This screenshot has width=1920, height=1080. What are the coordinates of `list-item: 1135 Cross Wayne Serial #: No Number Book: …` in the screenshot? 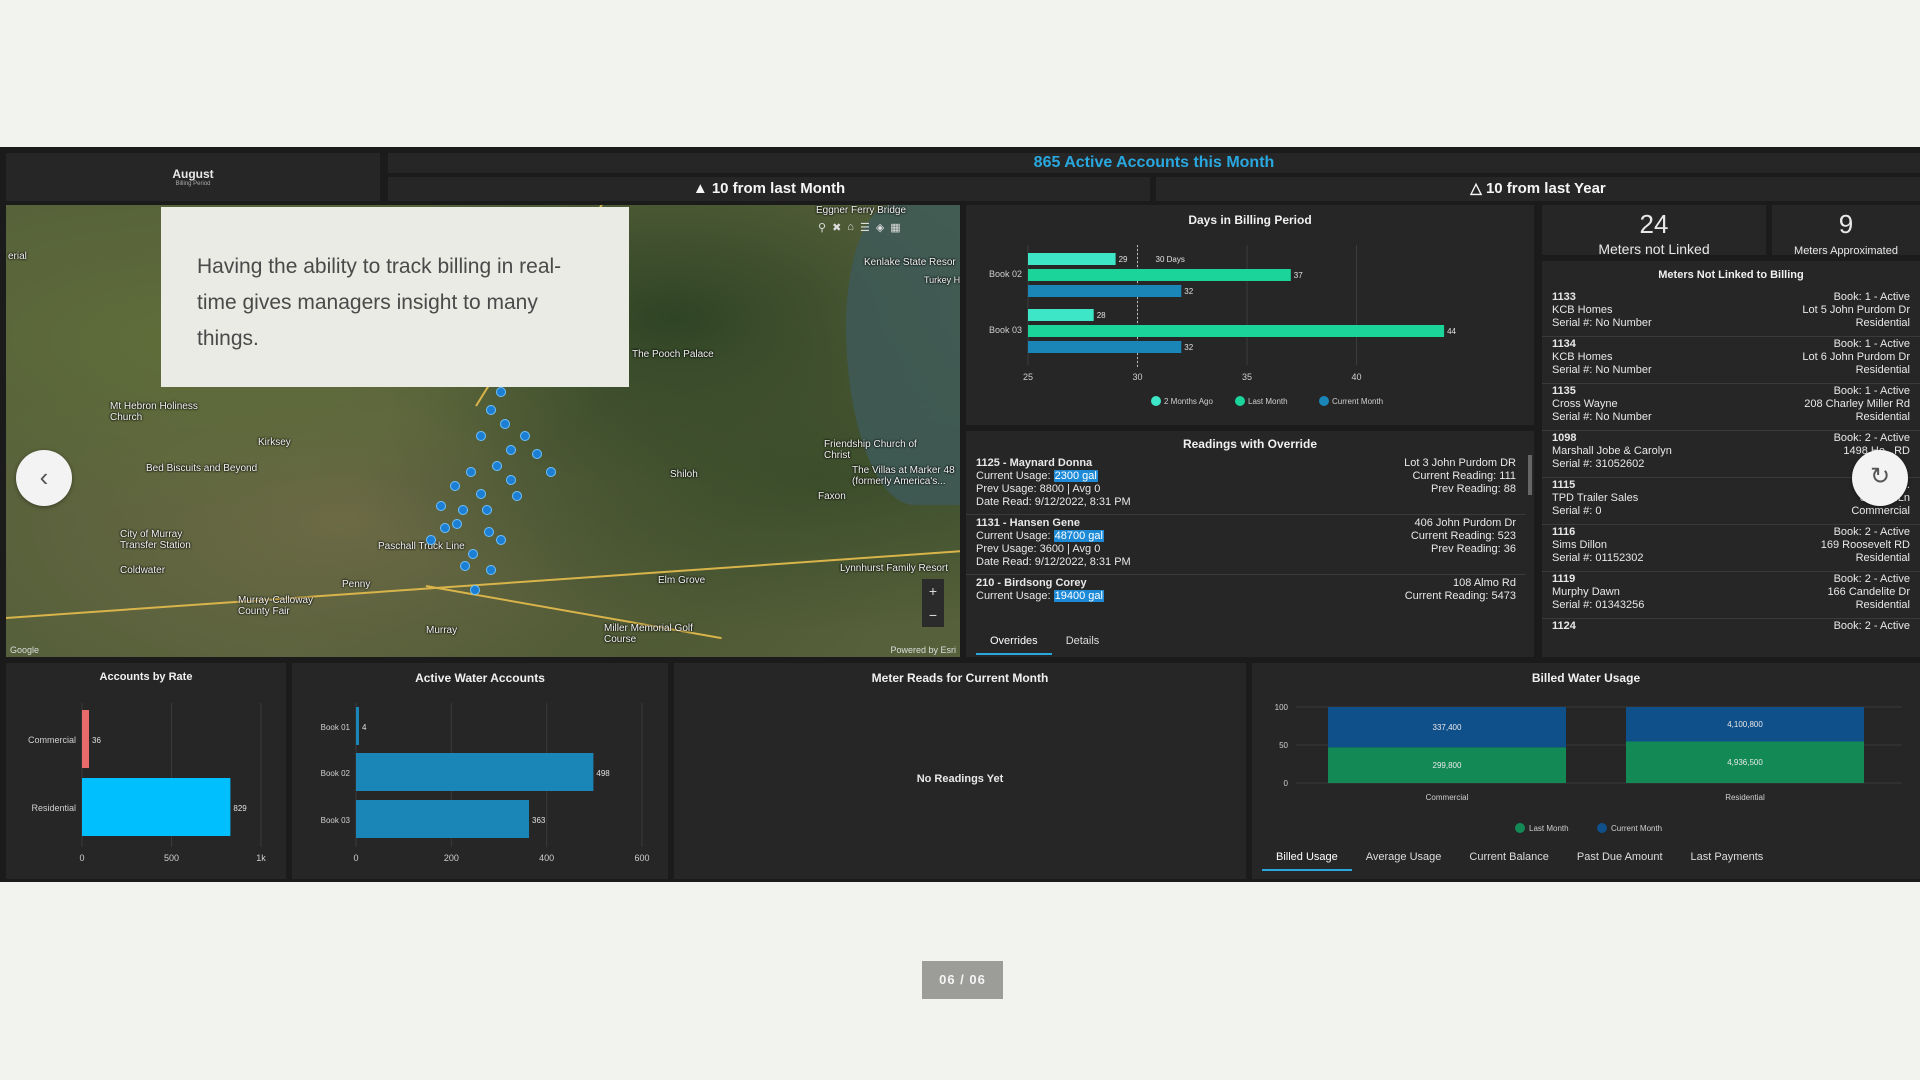 It's located at (1731, 407).